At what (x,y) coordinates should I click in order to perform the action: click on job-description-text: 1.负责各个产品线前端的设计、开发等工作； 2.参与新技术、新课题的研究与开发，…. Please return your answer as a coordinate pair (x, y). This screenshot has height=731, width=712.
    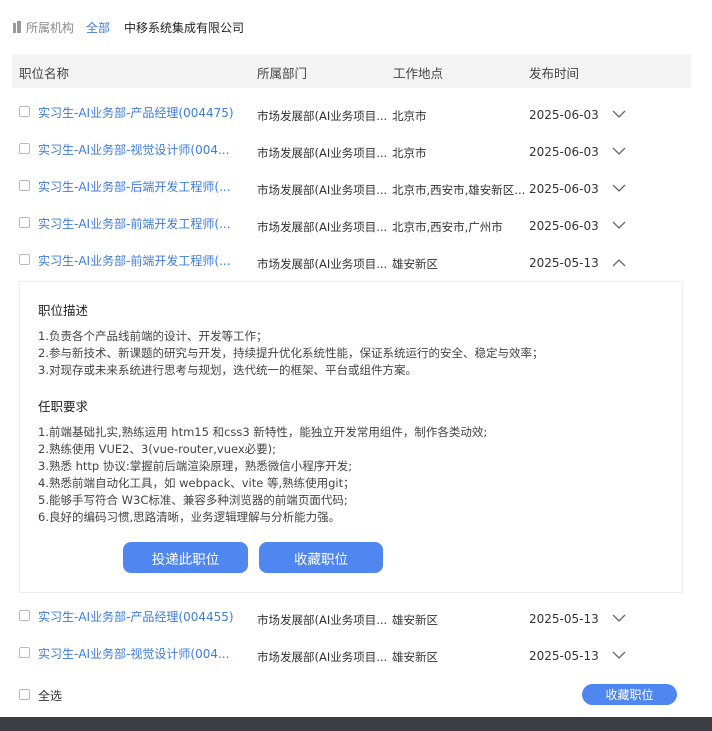
    Looking at the image, I should click on (290, 353).